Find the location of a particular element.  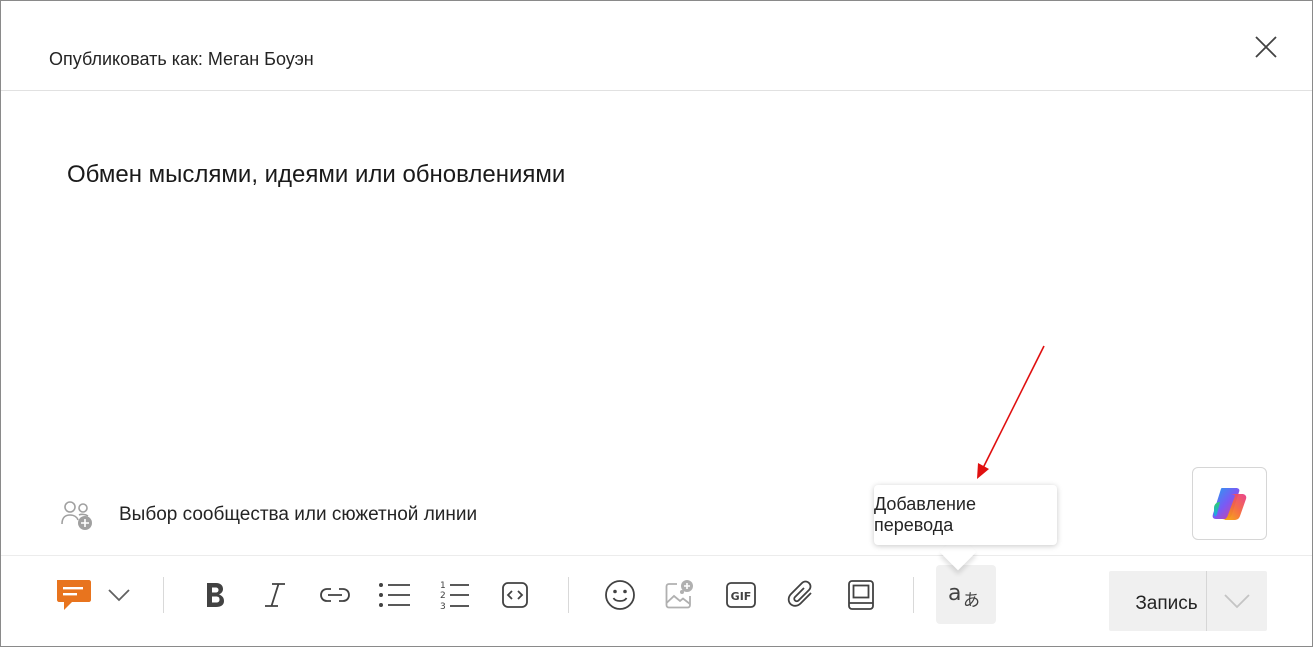

community-selector: Выбор сообщества или сюжетной линии is located at coordinates (268, 515).